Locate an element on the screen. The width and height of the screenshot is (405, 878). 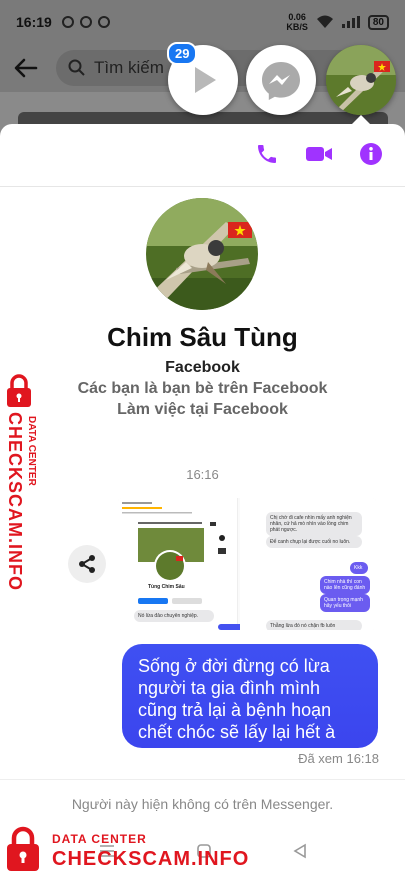
screenshot-purple-bubble-3: Quan trọng mạnh hãy yếu thôi is located at coordinates (345, 603).